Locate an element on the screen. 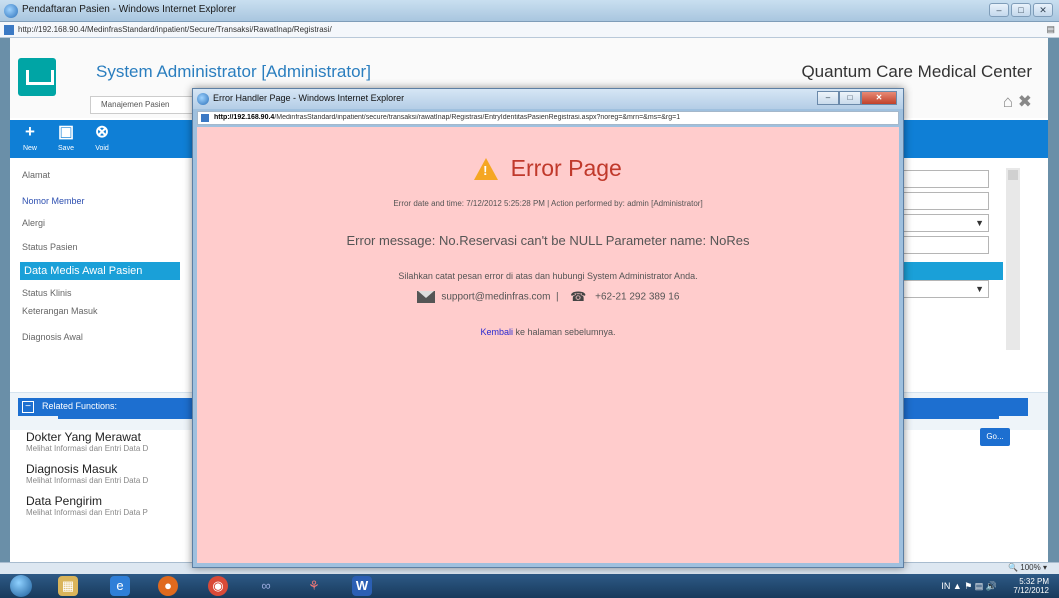  alamat-input is located at coordinates (946, 179).